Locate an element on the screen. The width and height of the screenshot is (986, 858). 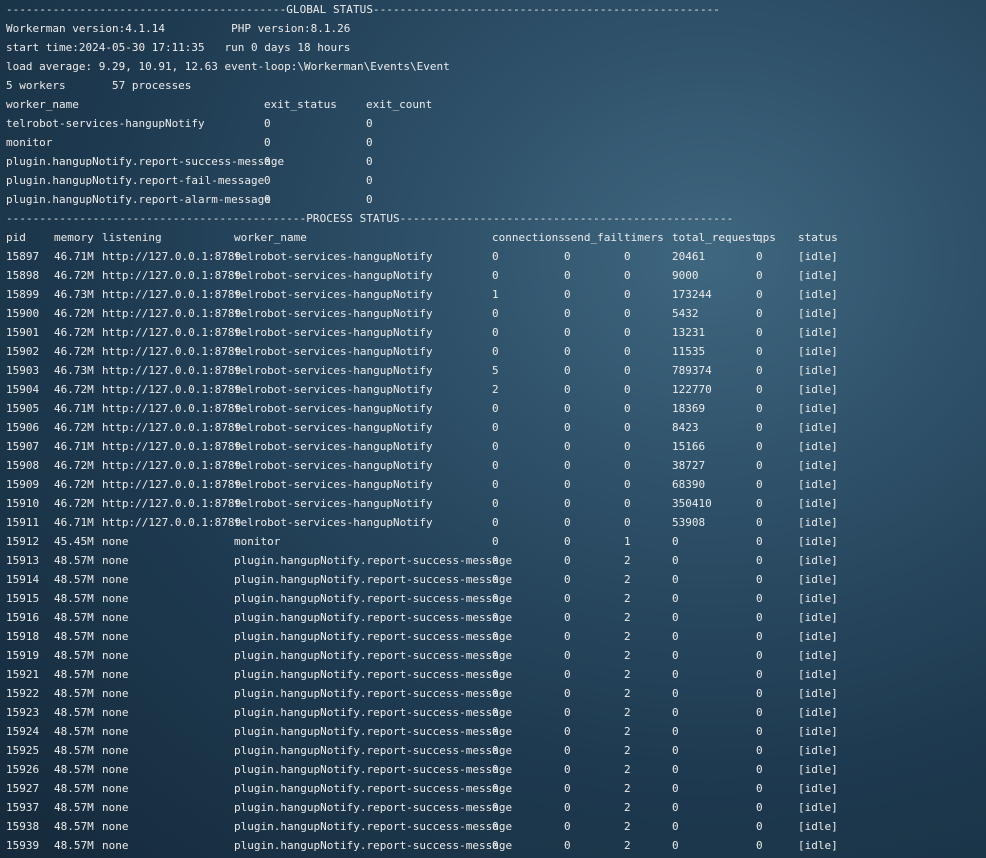
exit-count: 0 is located at coordinates (369, 123).